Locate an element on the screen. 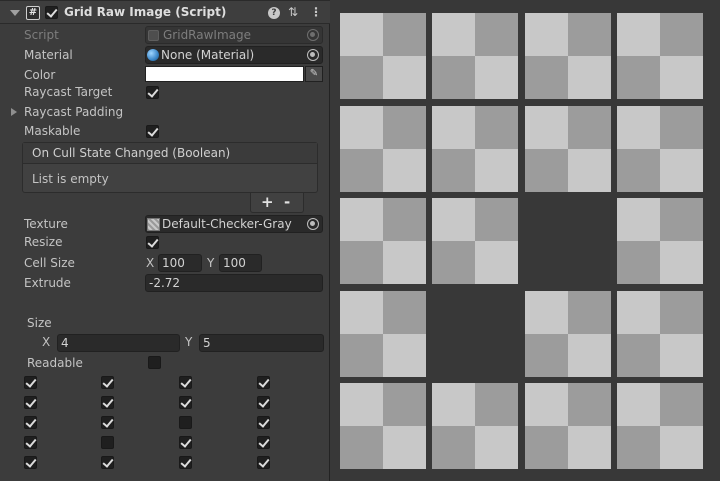 Image resolution: width=720 pixels, height=481 pixels. cell-size-y-label: Y is located at coordinates (211, 263).